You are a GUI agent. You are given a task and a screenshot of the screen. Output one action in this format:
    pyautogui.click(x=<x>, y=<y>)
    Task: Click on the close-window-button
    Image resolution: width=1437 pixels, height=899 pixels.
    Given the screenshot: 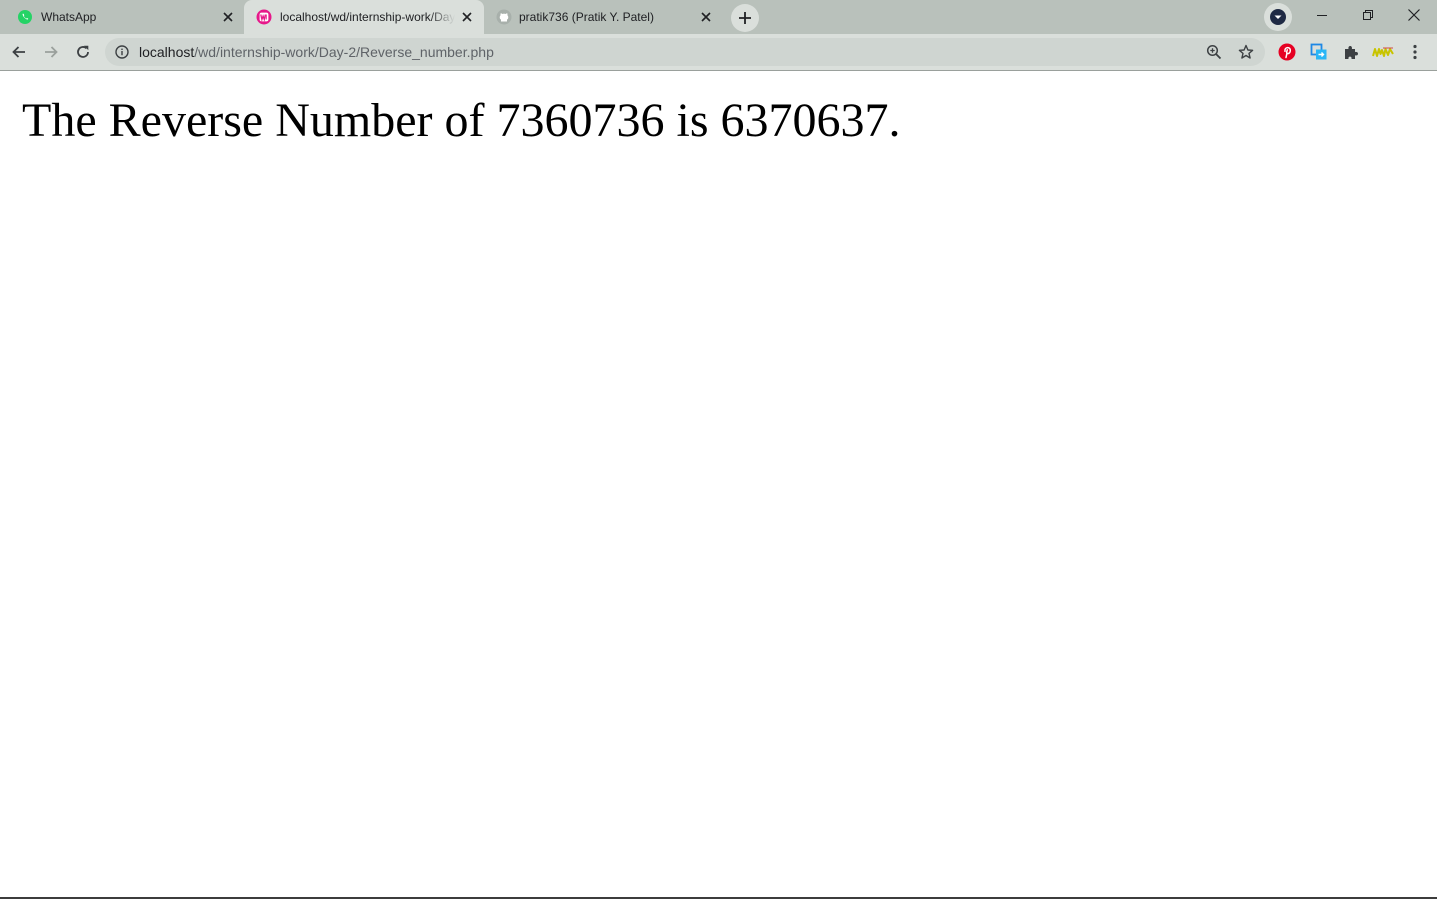 What is the action you would take?
    pyautogui.click(x=1414, y=15)
    